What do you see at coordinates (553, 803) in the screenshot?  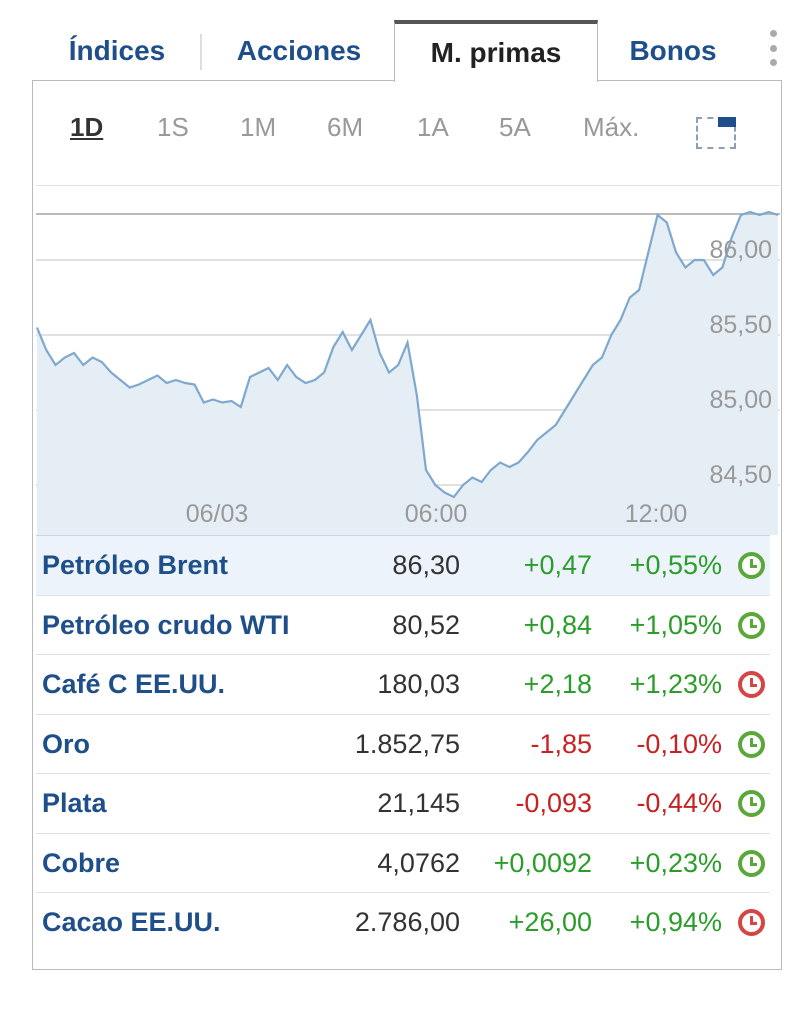 I see `instrument-change: -0,093` at bounding box center [553, 803].